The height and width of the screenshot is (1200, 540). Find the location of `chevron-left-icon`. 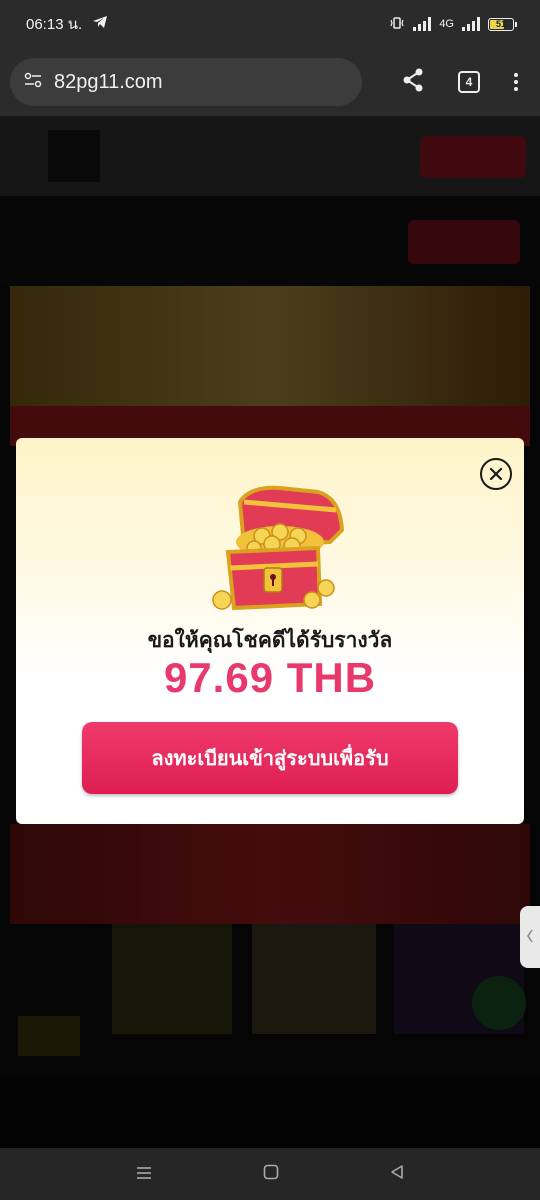

chevron-left-icon is located at coordinates (530, 937).